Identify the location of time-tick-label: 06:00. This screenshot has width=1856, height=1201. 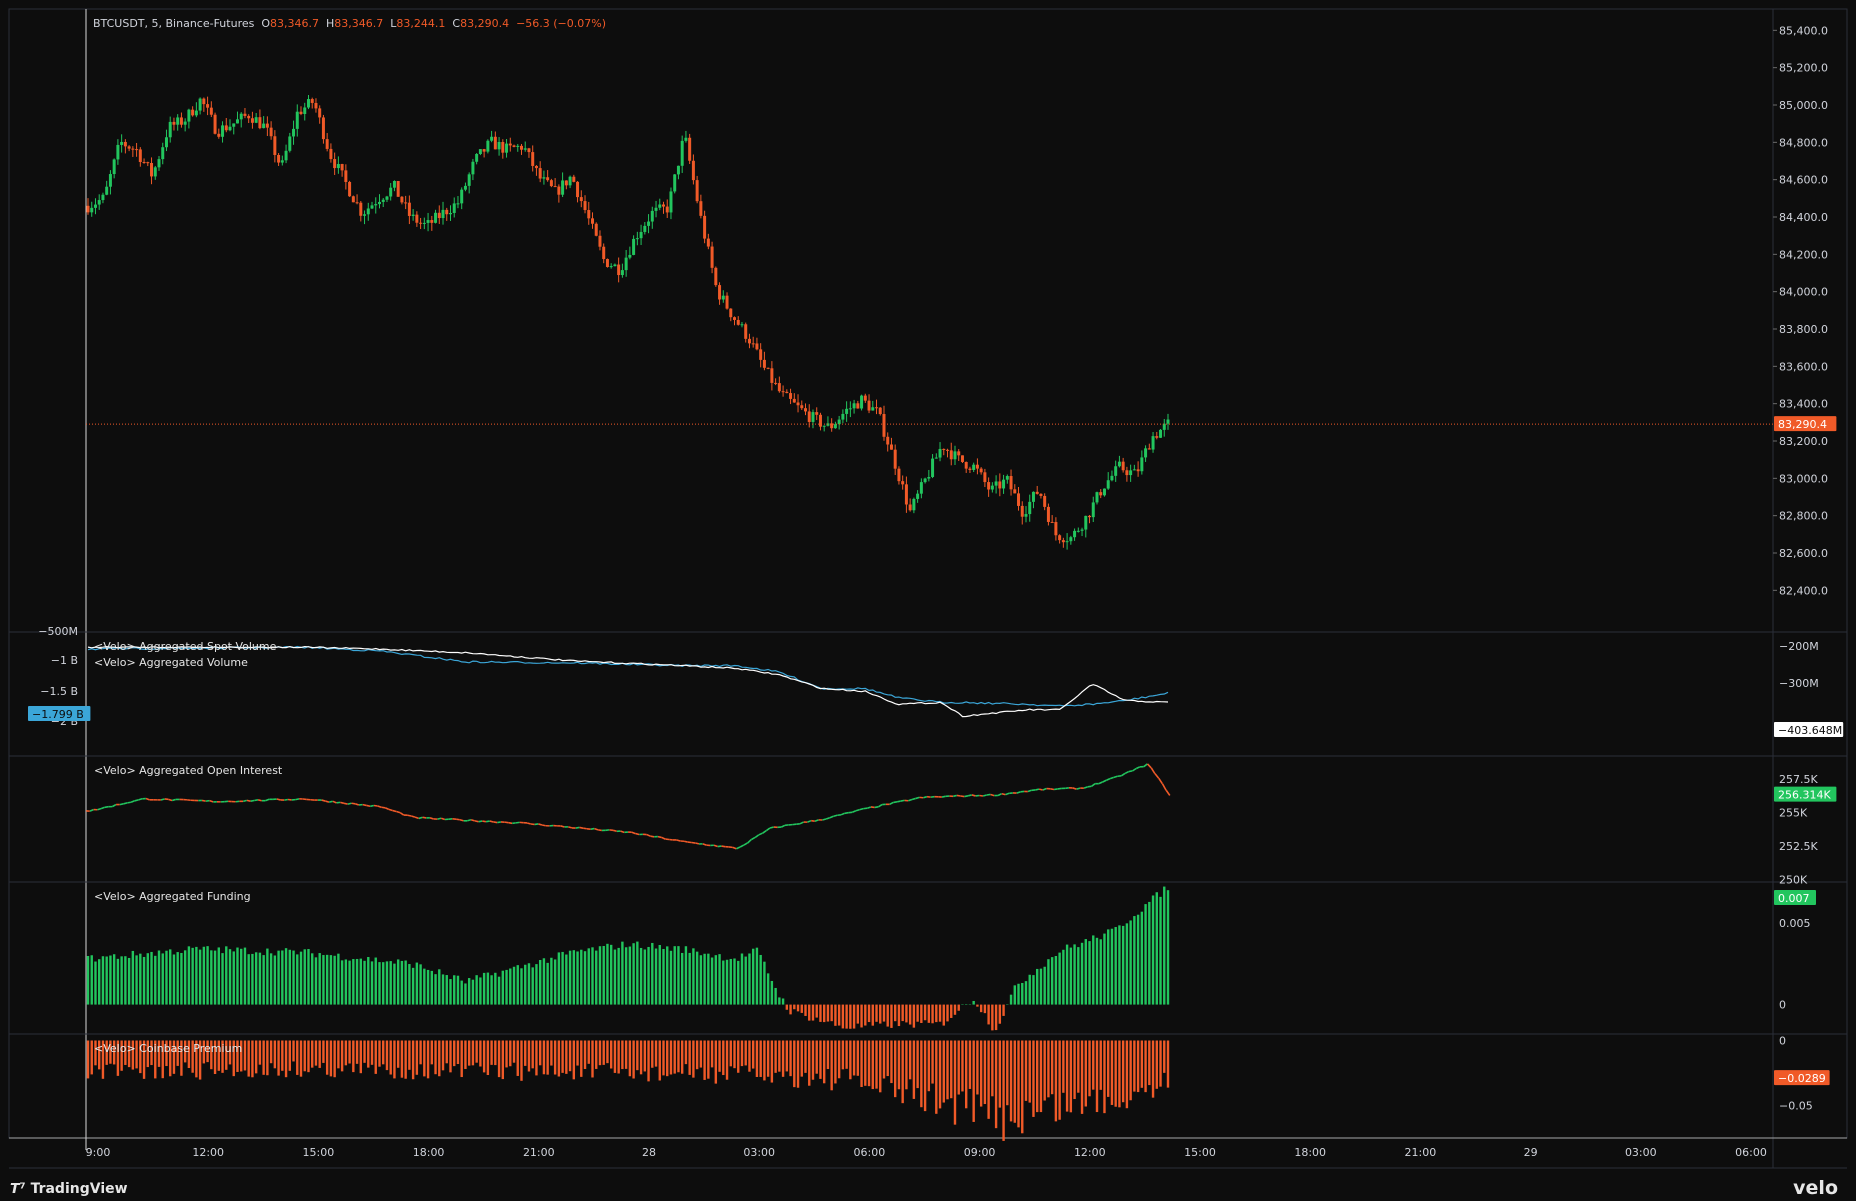
(1751, 1152).